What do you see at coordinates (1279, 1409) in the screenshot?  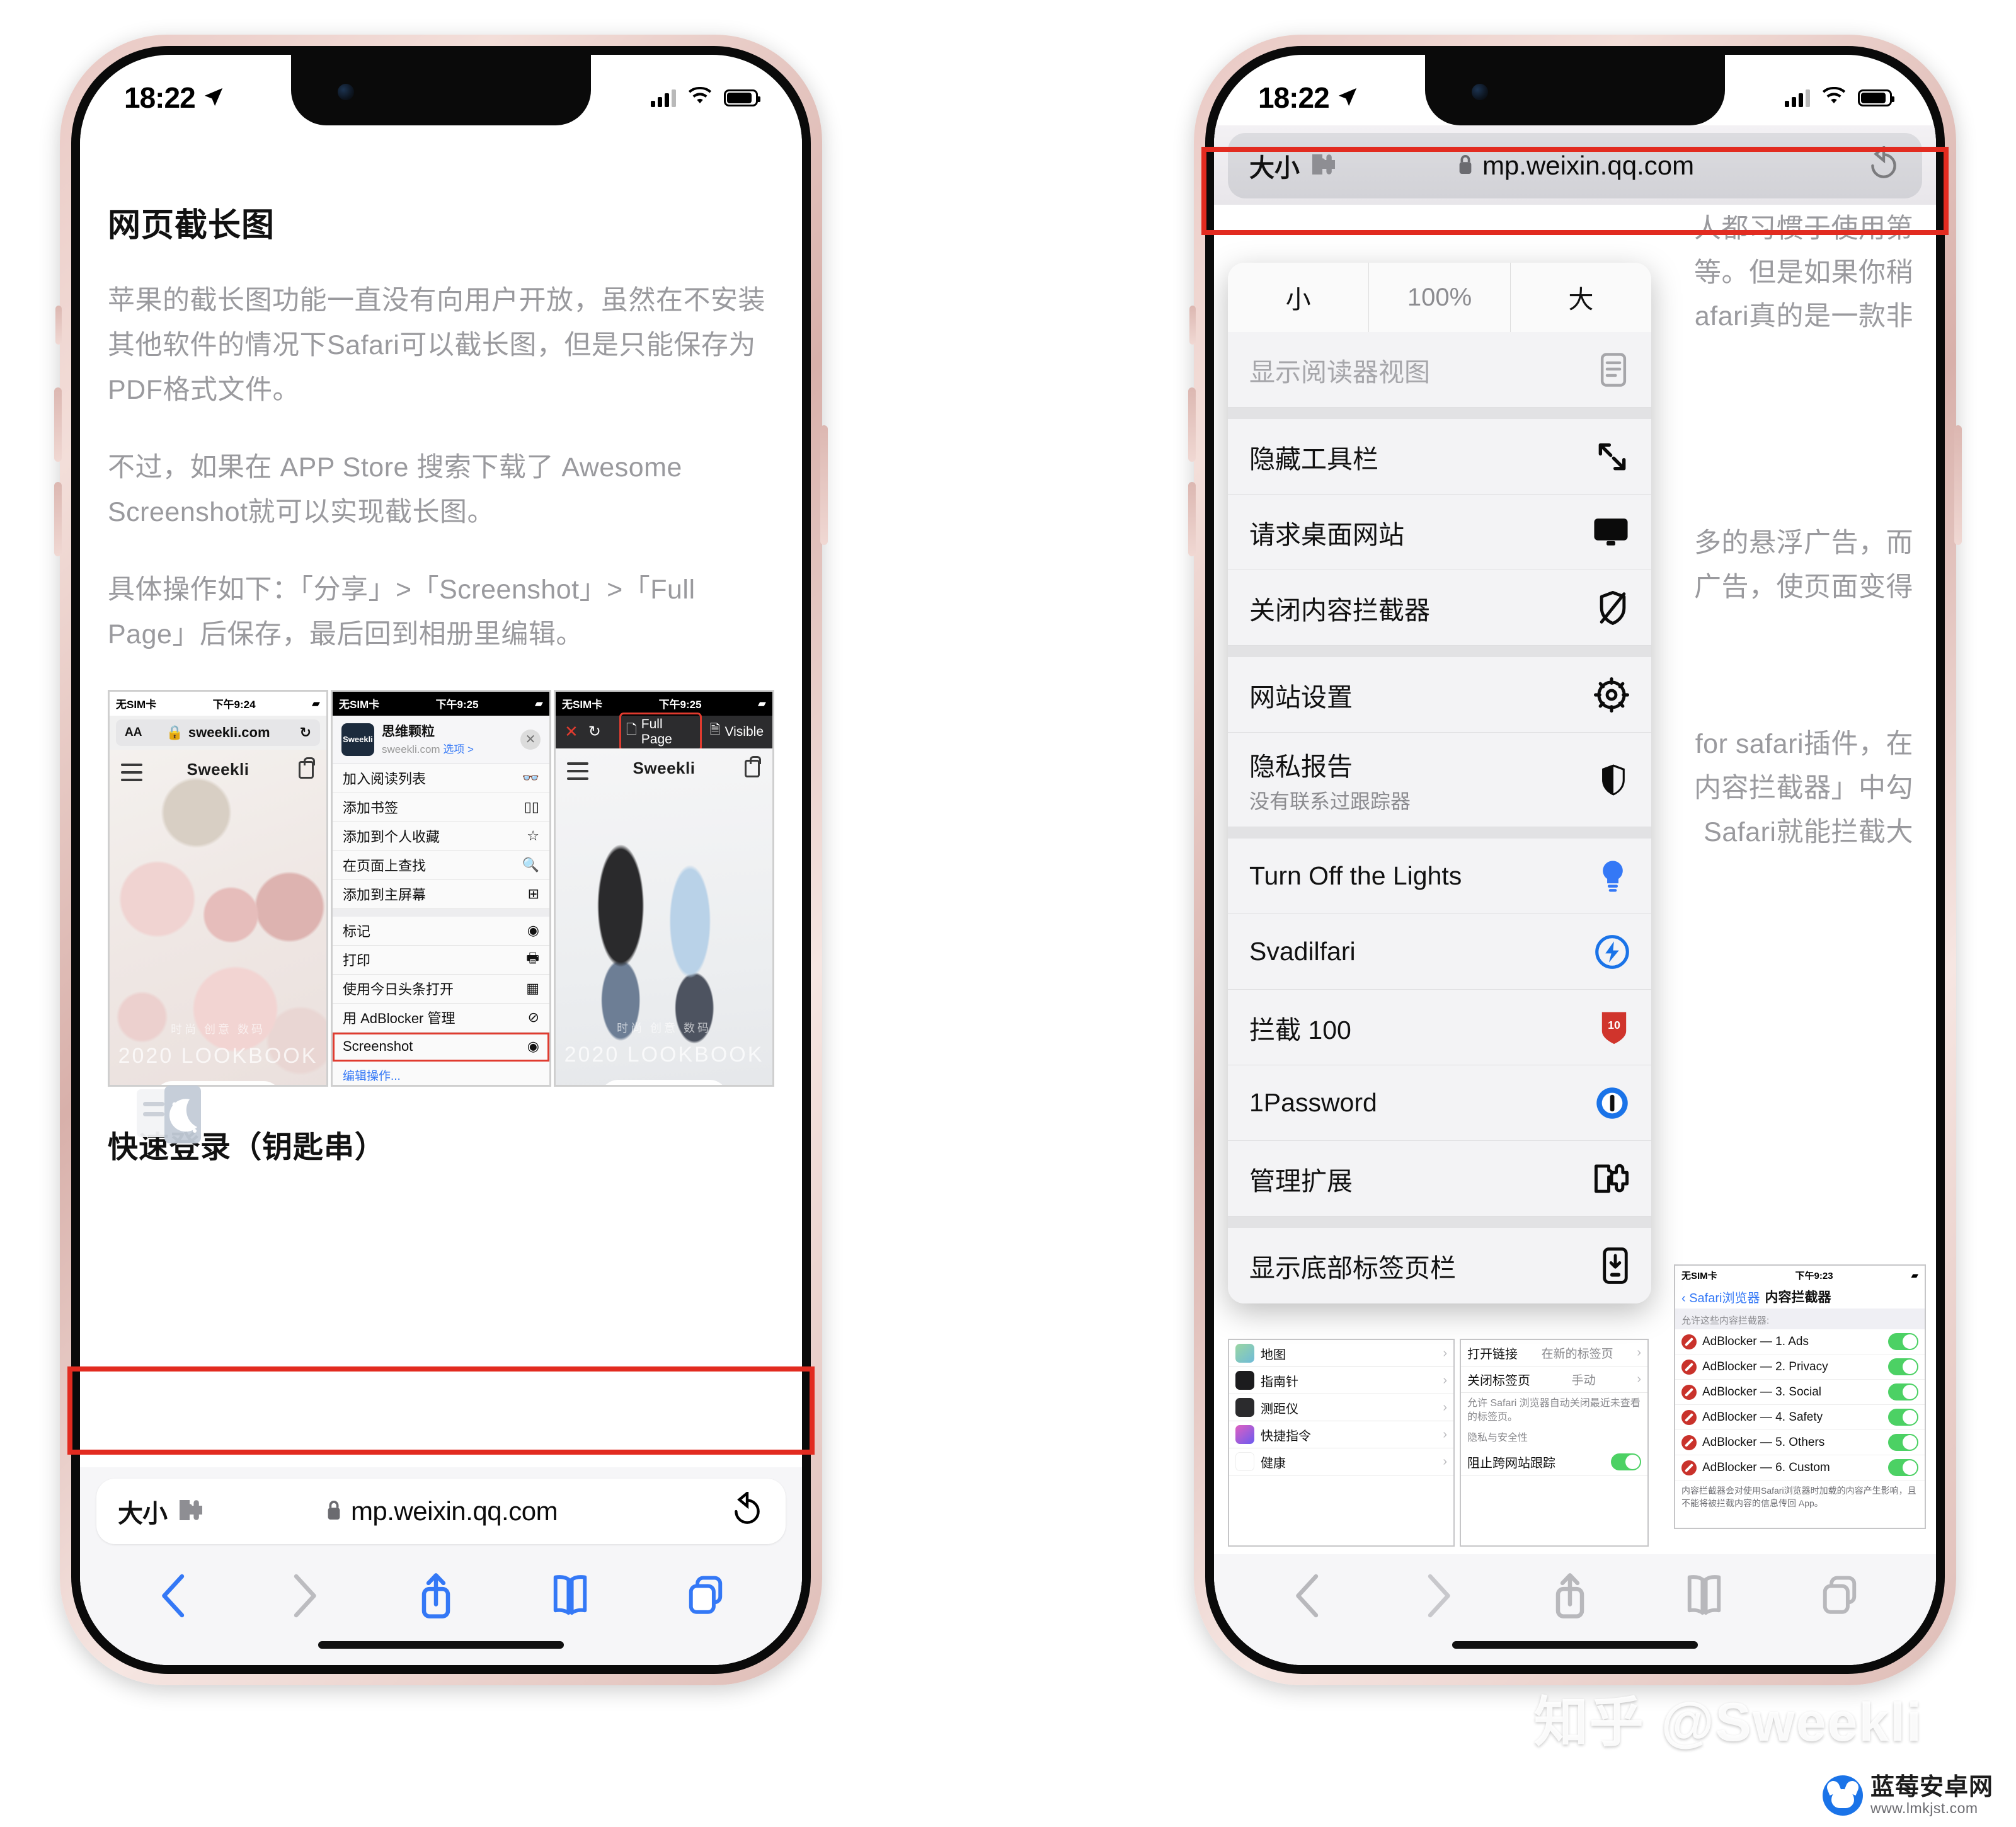 I see `list-item-label: 测距仪` at bounding box center [1279, 1409].